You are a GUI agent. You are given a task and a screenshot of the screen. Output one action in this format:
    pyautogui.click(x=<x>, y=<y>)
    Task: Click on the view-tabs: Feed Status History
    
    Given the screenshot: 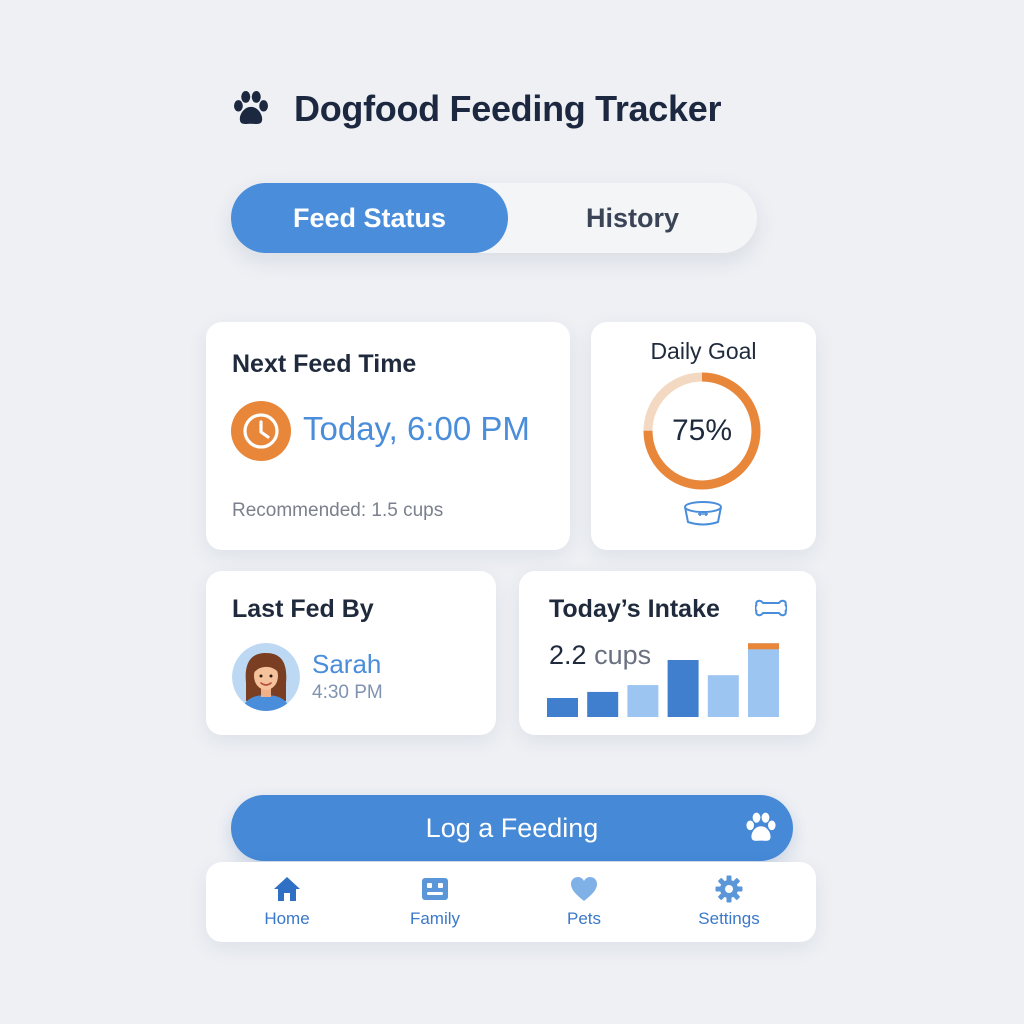 What is the action you would take?
    pyautogui.click(x=494, y=218)
    